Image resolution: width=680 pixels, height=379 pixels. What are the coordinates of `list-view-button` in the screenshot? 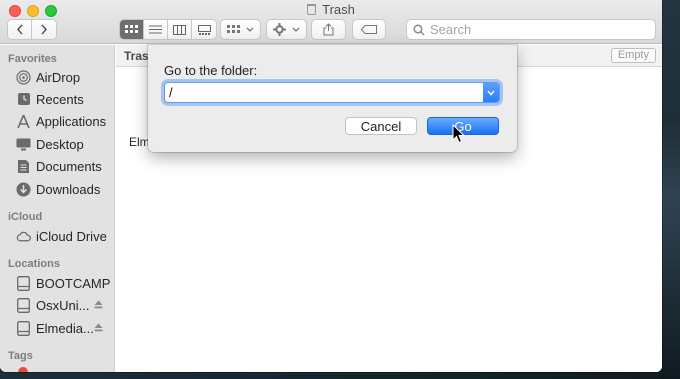 It's located at (156, 29).